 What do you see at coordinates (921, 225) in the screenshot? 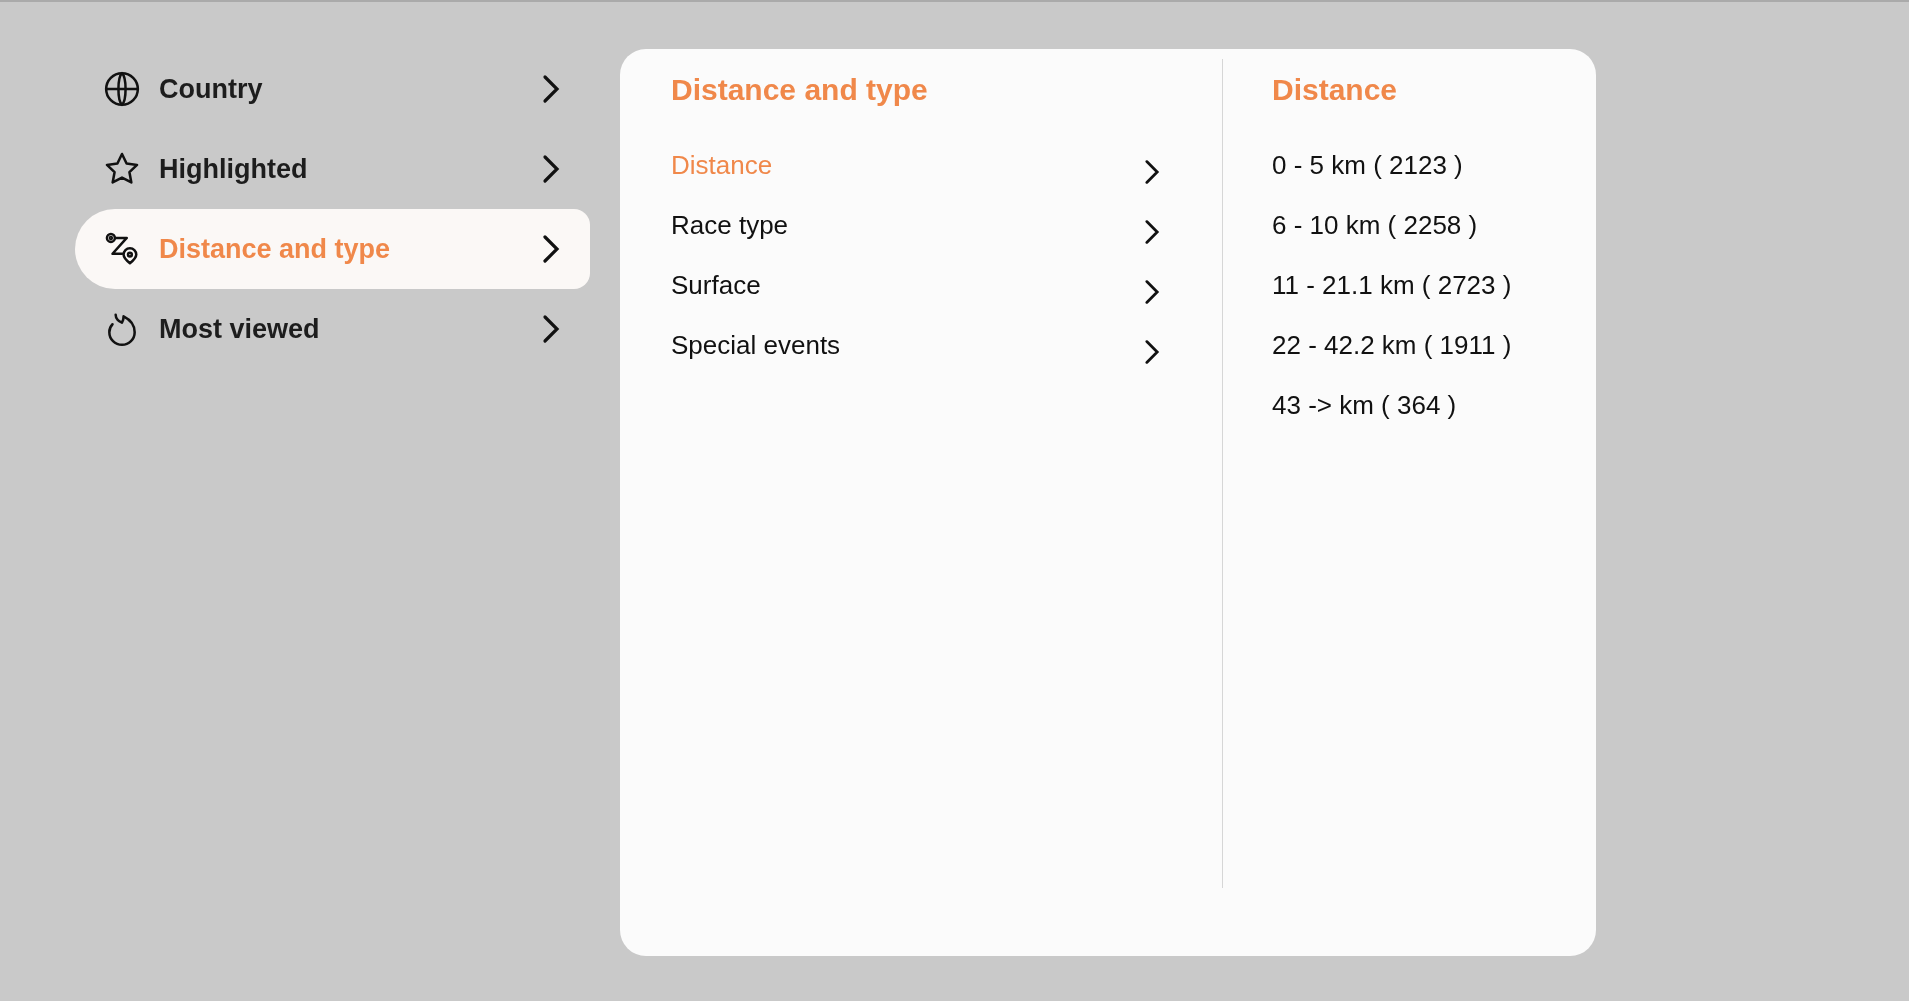
I see `category-item: Race type` at bounding box center [921, 225].